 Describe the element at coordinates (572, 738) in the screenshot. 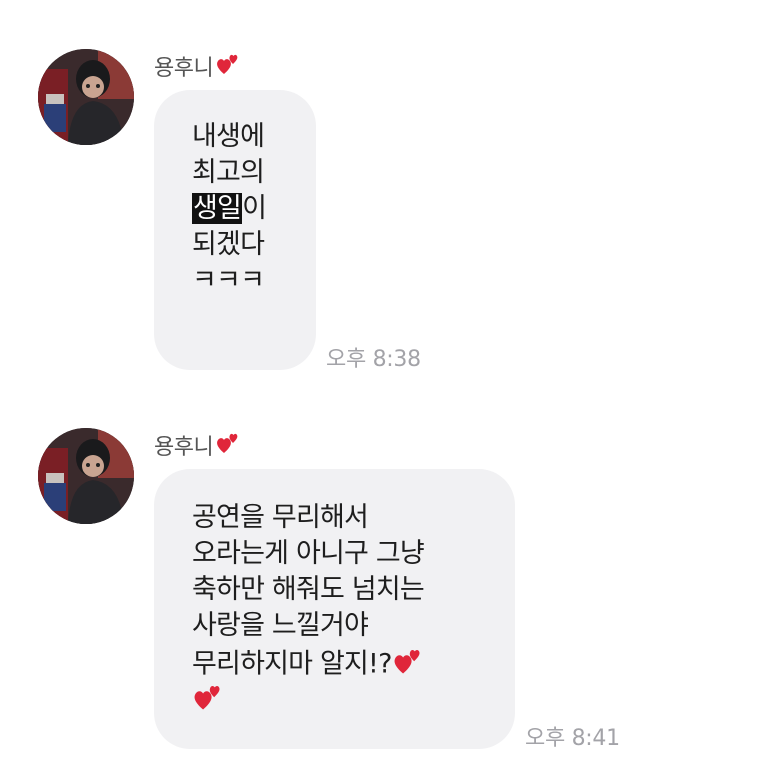

I see `message-time: 오후 8:41` at that location.